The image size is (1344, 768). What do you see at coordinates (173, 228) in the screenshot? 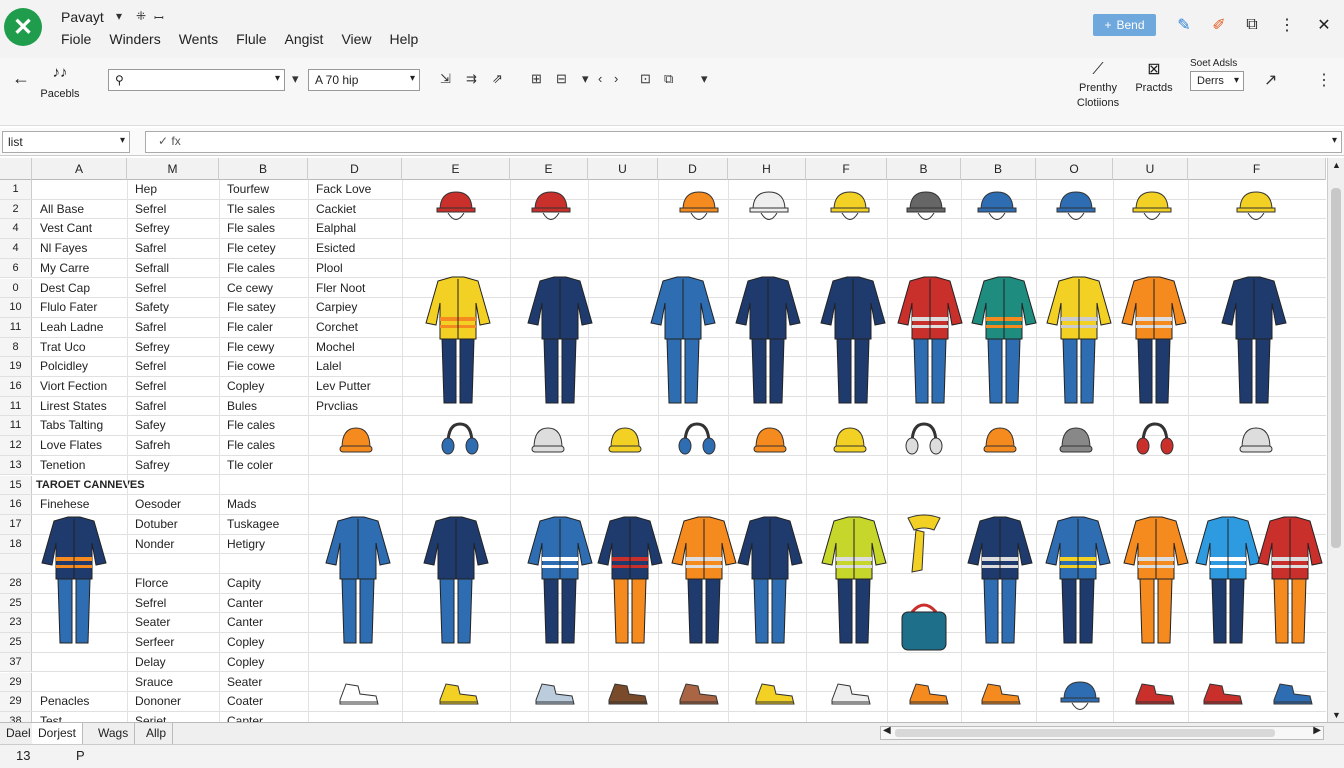
I see `cell: Sefrey` at bounding box center [173, 228].